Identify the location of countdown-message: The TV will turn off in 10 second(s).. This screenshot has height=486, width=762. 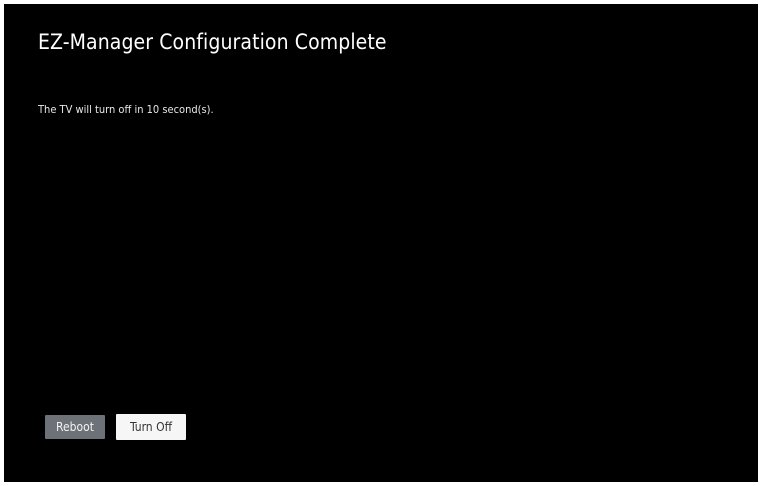
(126, 109).